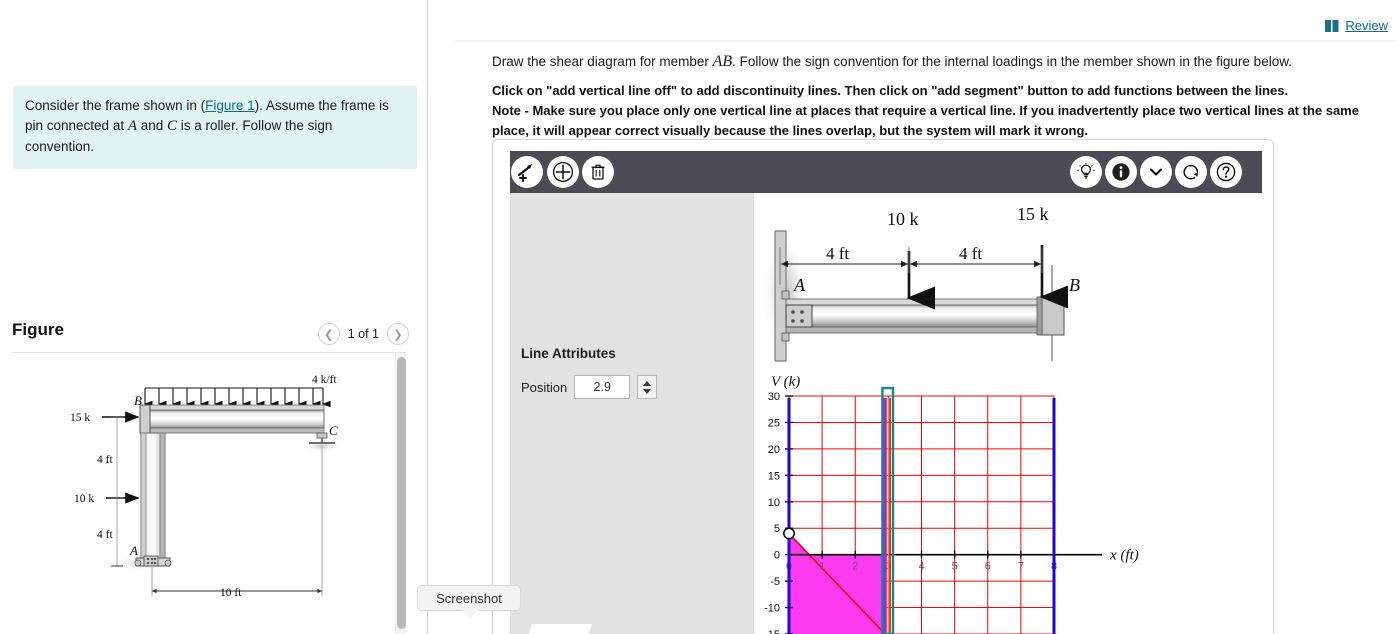  What do you see at coordinates (632, 413) in the screenshot?
I see `line-attributes-panel: Line Attributes Position` at bounding box center [632, 413].